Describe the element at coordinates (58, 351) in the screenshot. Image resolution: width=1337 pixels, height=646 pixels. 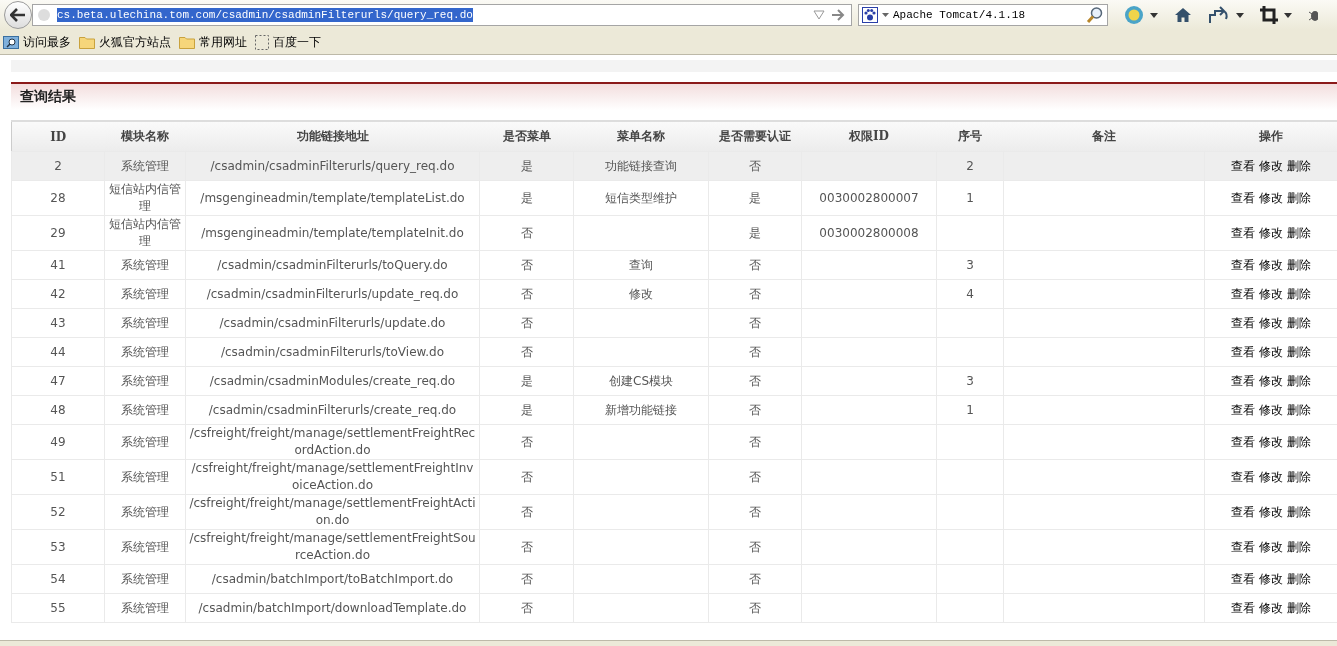
I see `table-cell: 44` at that location.